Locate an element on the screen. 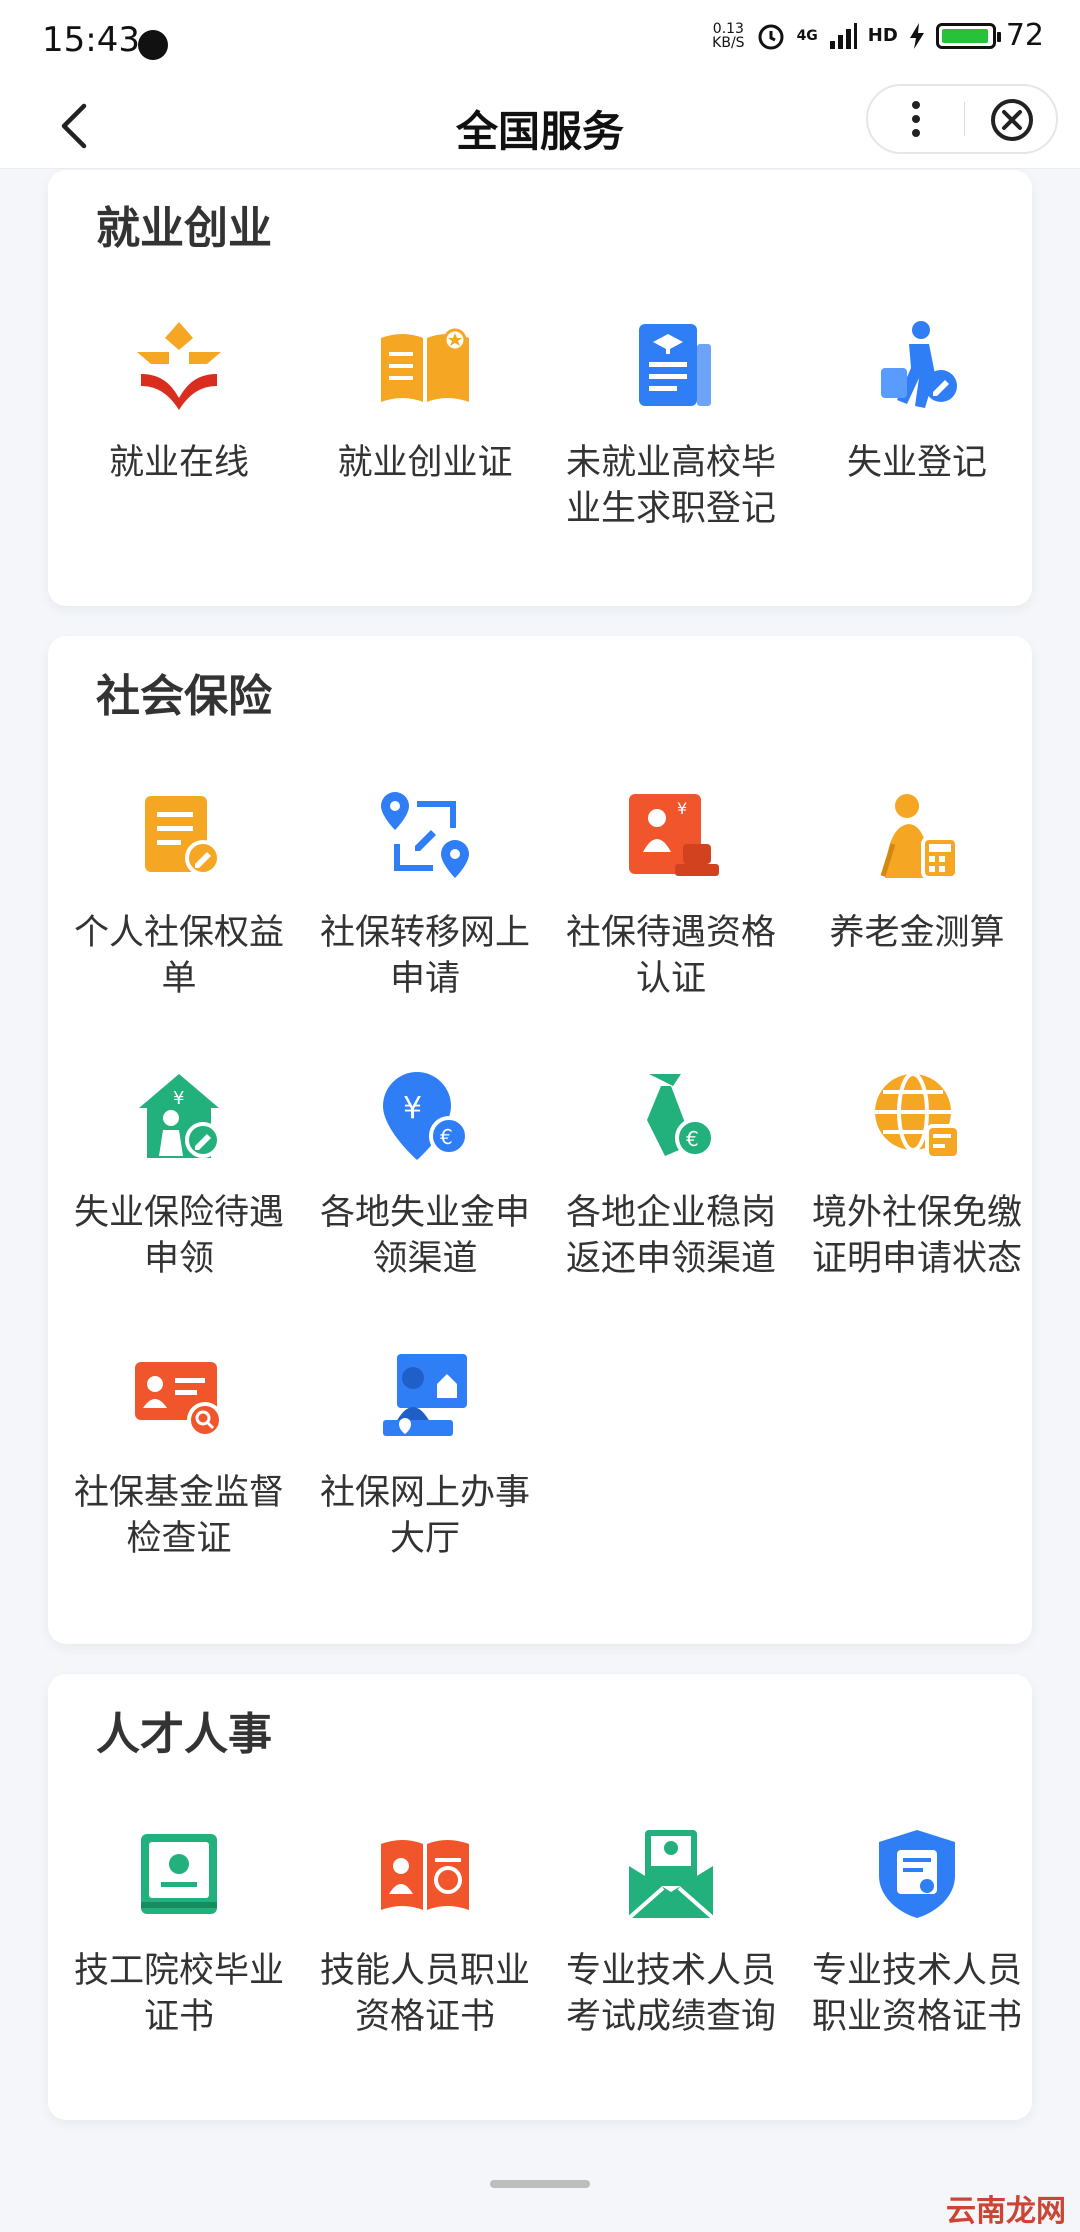 The image size is (1080, 2232). alarm-icon is located at coordinates (771, 36).